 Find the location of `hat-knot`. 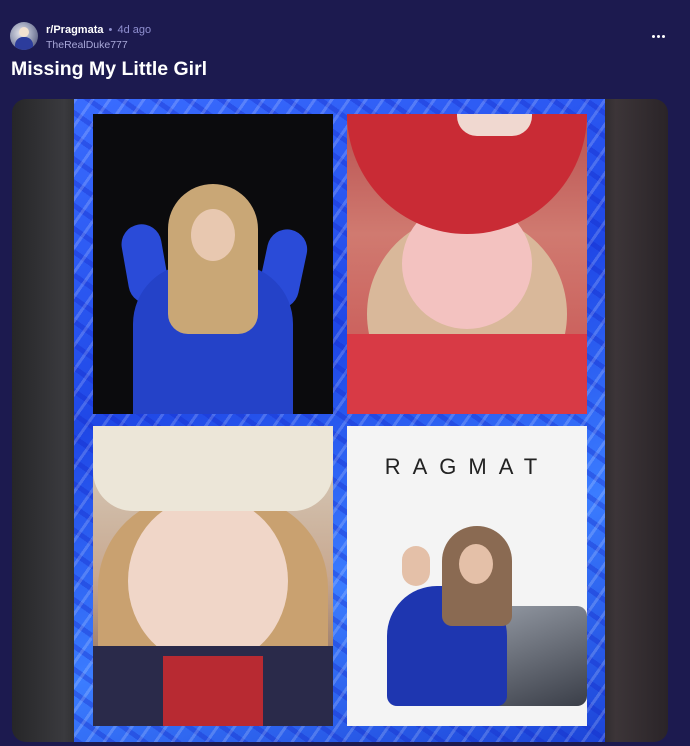

hat-knot is located at coordinates (494, 125).